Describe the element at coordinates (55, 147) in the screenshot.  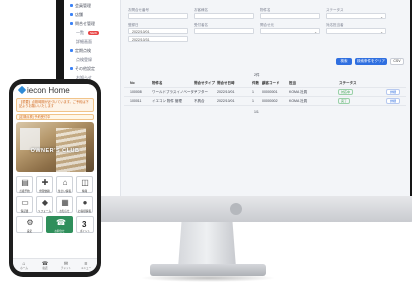
I see `hero-banner: OWNER'S CLUB` at that location.